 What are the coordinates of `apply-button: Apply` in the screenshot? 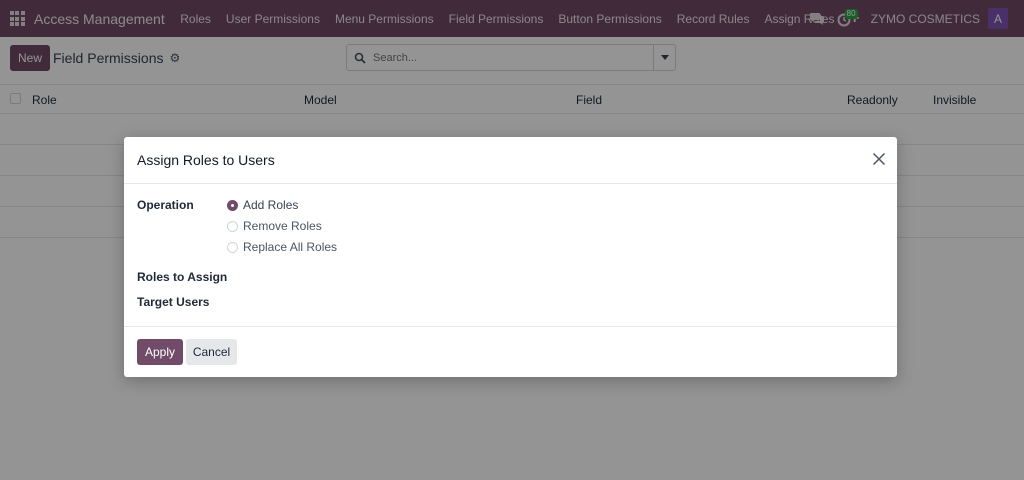 It's located at (160, 352).